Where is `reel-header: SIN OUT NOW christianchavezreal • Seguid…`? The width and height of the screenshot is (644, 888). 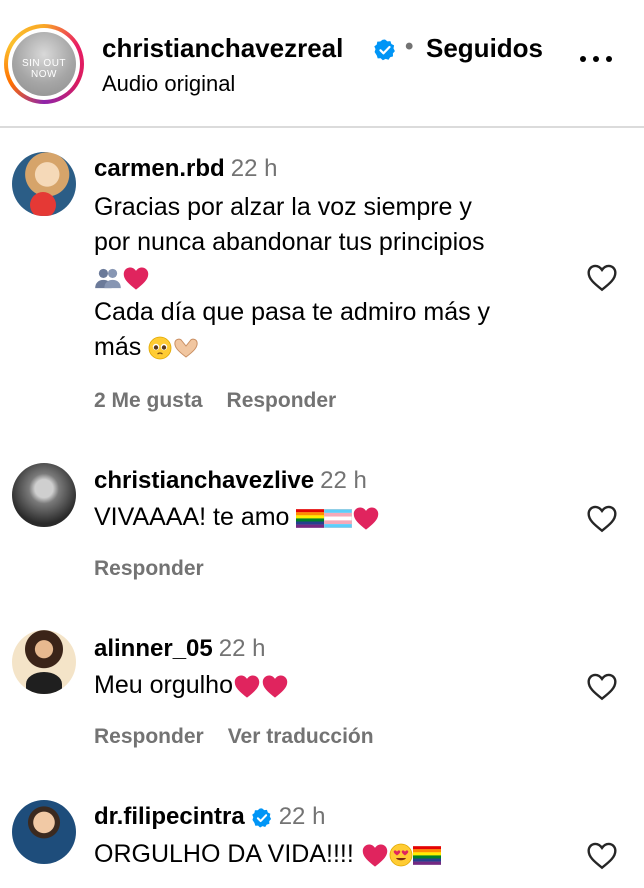 reel-header: SIN OUT NOW christianchavezreal • Seguid… is located at coordinates (322, 64).